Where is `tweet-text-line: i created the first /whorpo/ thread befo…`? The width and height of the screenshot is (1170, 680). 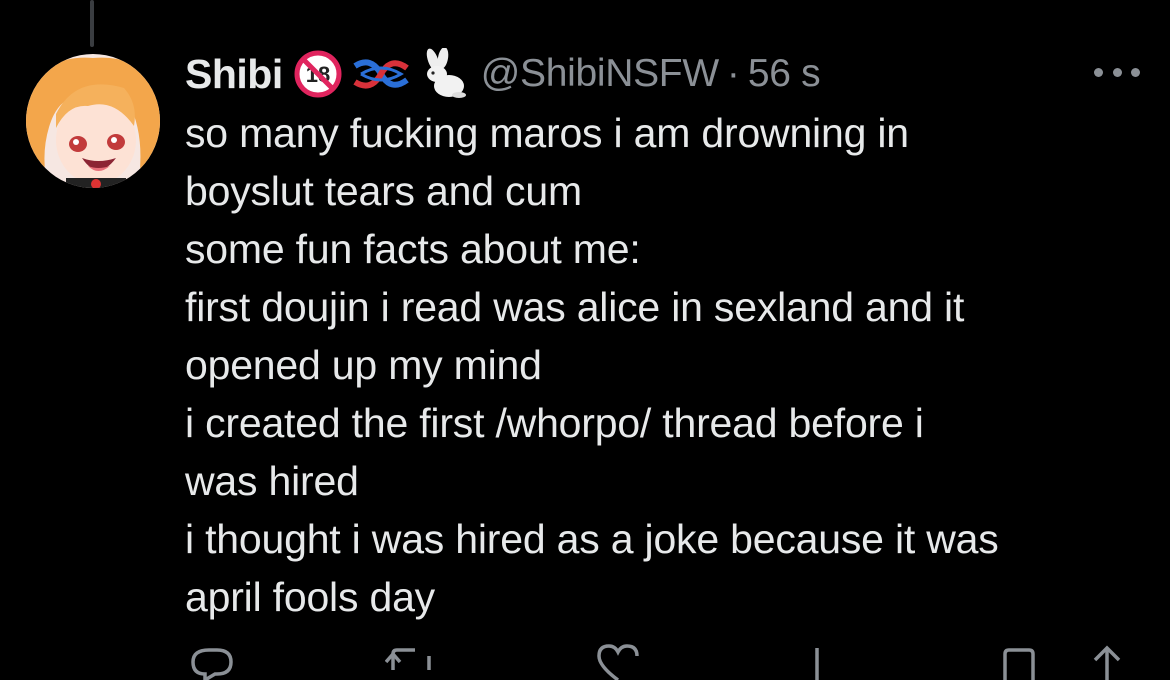
tweet-text-line: i created the first /whorpo/ thread befo… is located at coordinates (554, 423).